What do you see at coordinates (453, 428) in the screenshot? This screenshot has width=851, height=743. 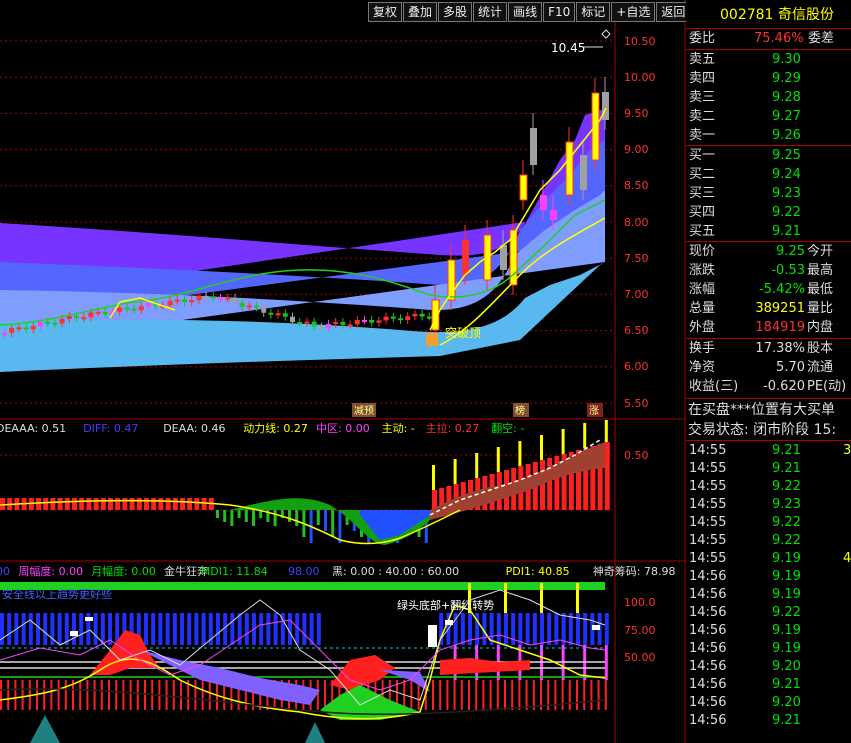 I see `indicator-value: 主拉: 0.27` at bounding box center [453, 428].